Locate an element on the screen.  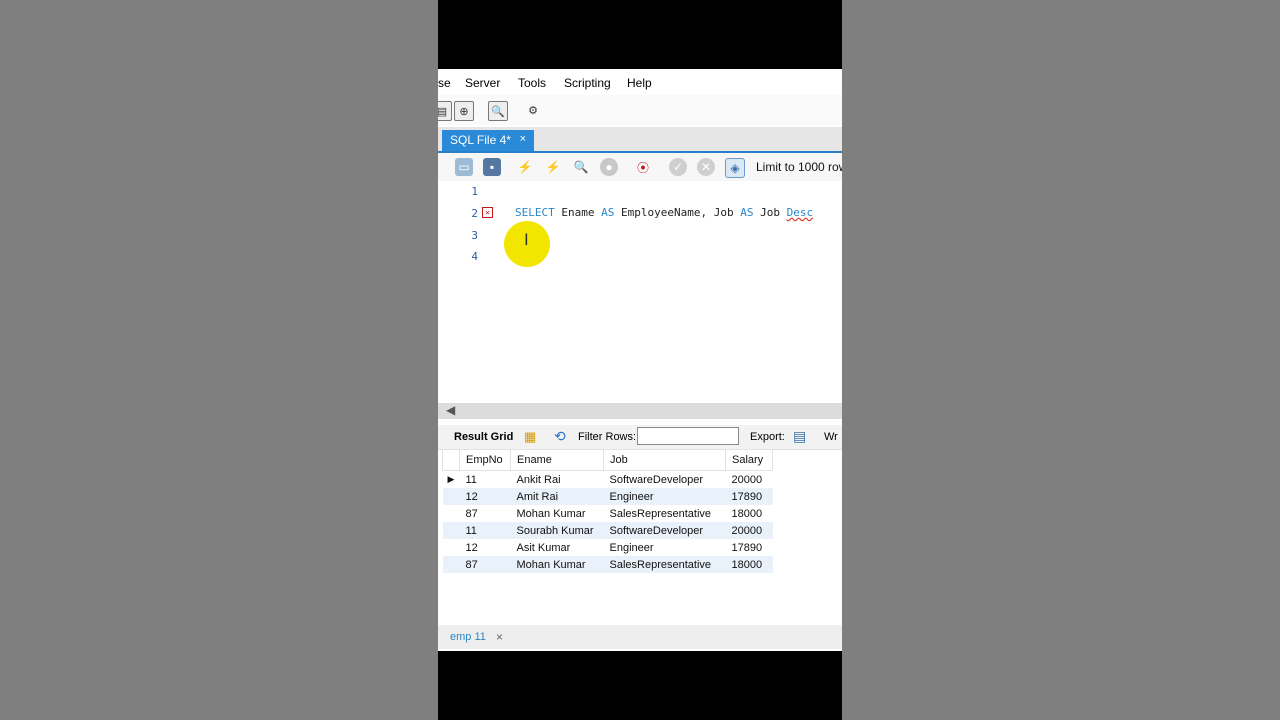
table-row: 11 Sourabh Kumar SoftwareDeveloper 20000 is located at coordinates (607, 530).